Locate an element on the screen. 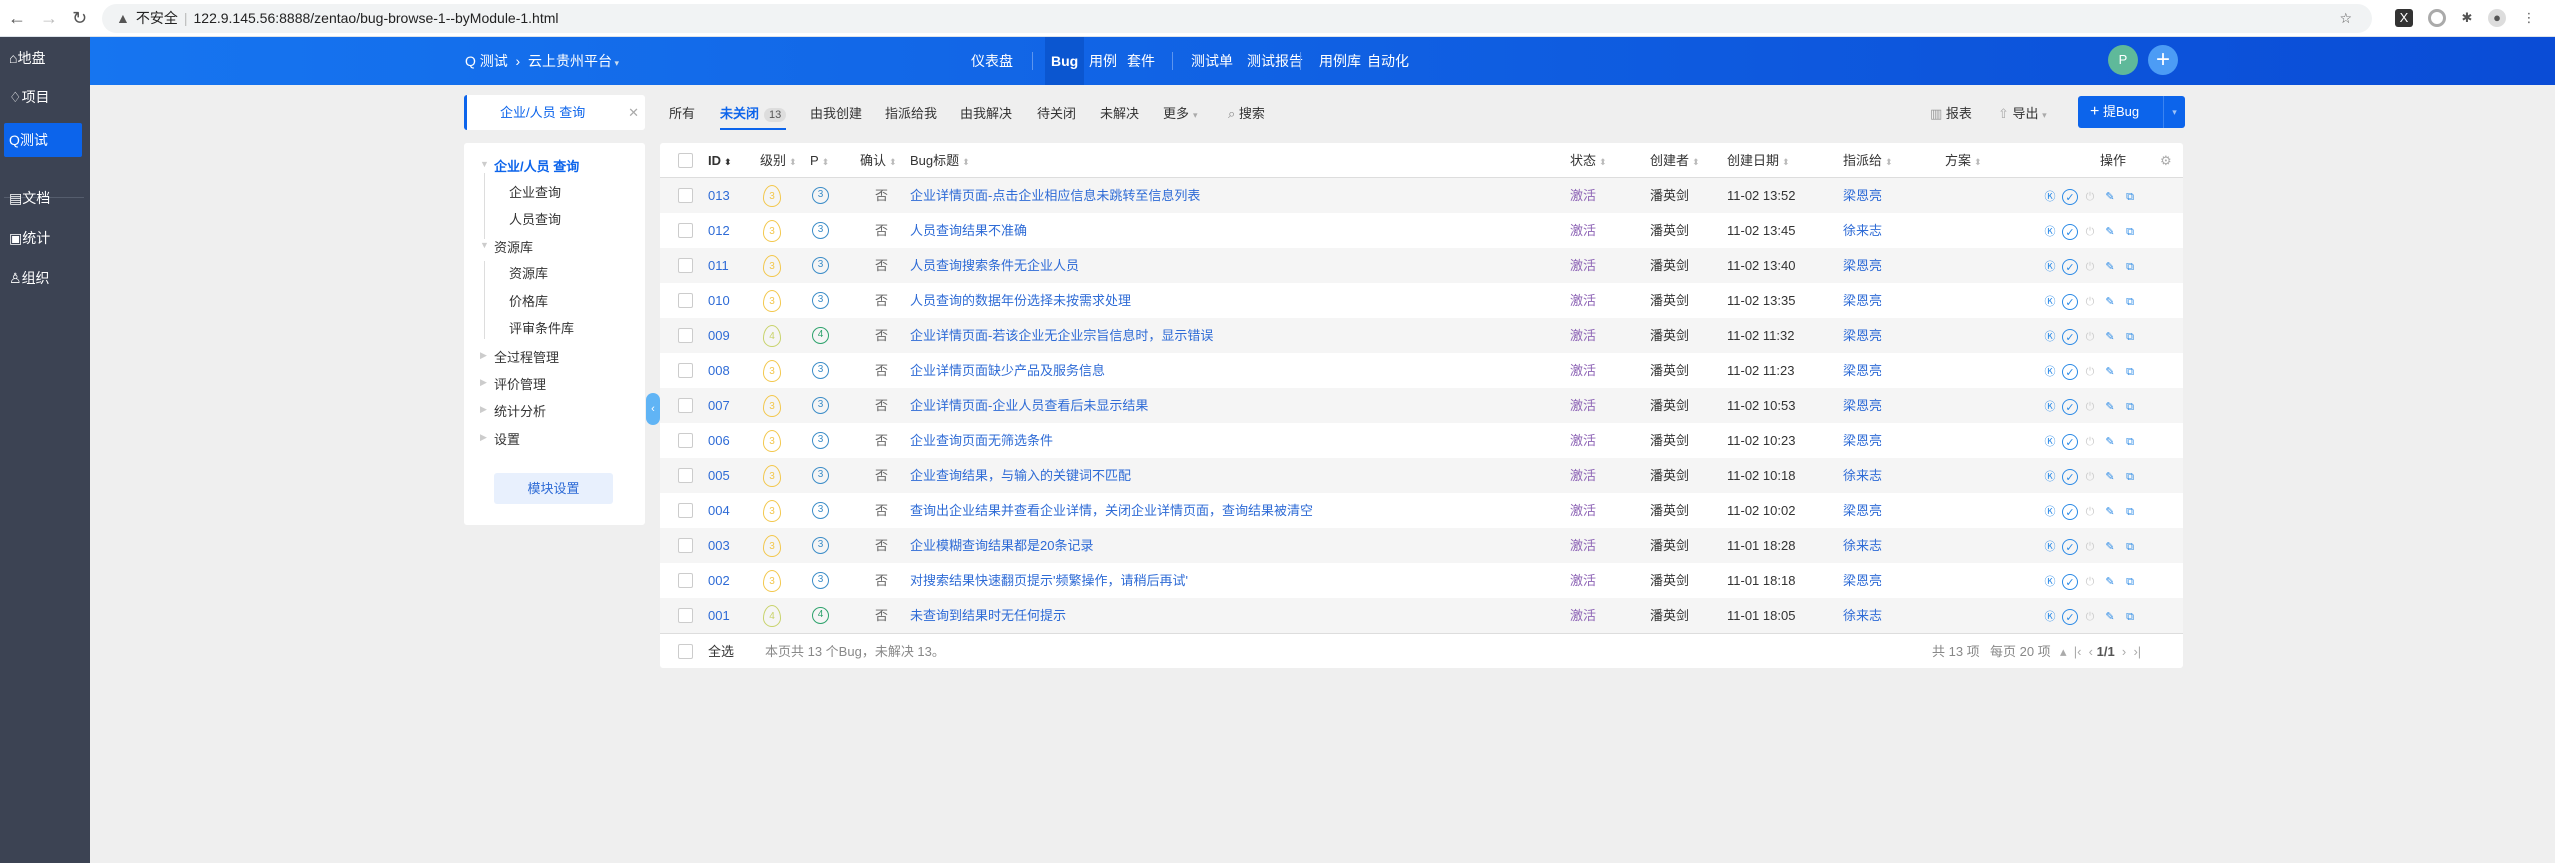 The width and height of the screenshot is (2555, 863). nav-tab: 测试报告 is located at coordinates (1275, 61).